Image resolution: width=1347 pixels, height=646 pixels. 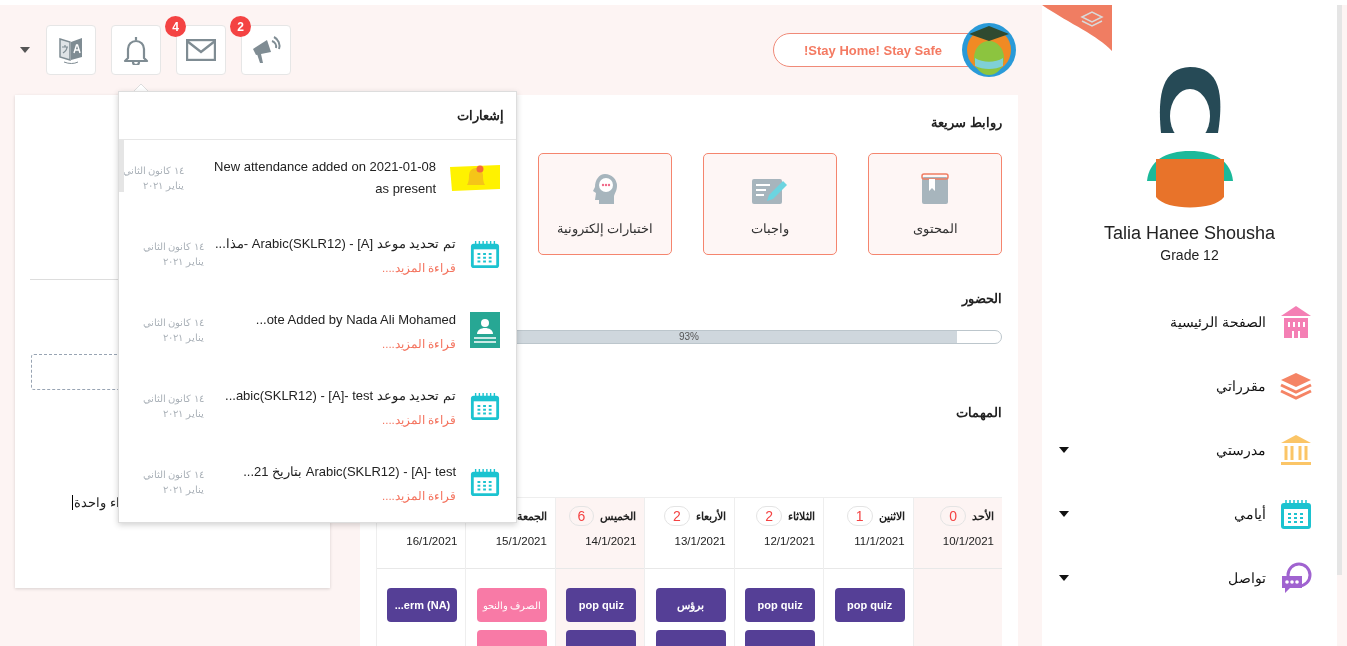 I want to click on date-label: 11/1/2021, so click(x=879, y=541).